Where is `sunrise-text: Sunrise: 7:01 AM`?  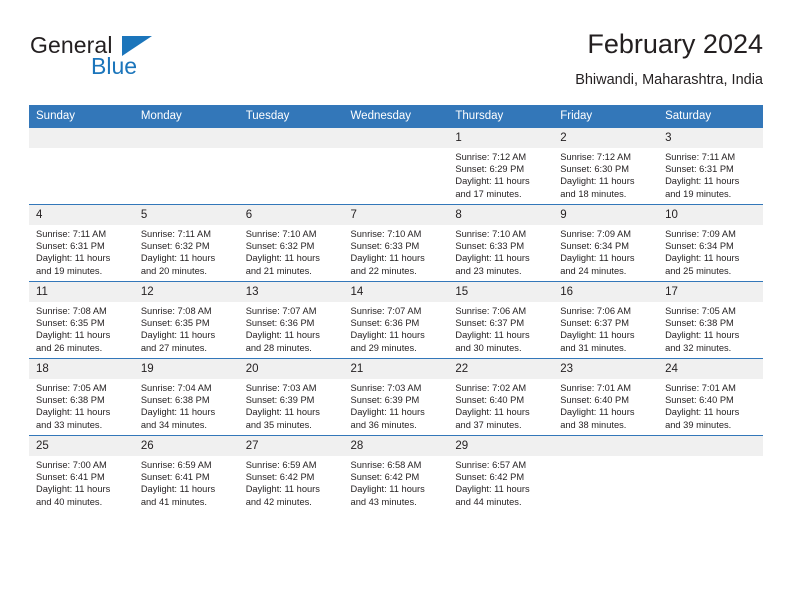
sunrise-text: Sunrise: 7:01 AM is located at coordinates (700, 388).